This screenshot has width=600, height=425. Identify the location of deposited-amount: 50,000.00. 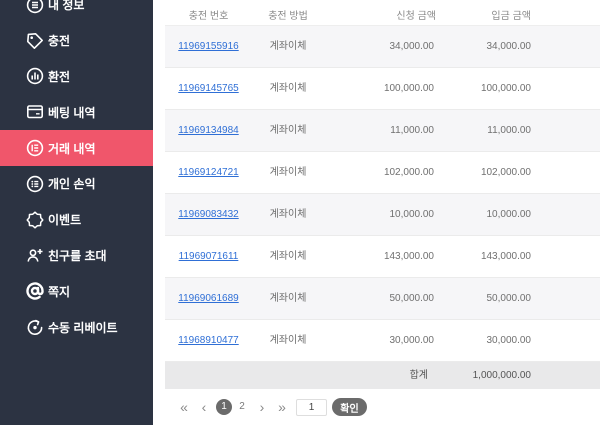
(509, 298).